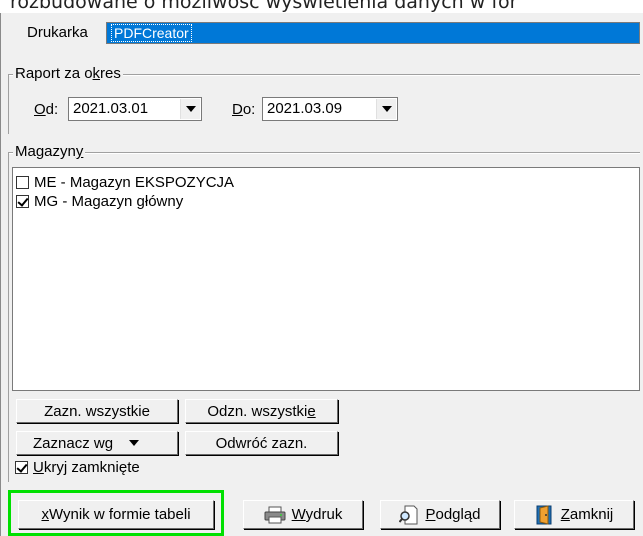 This screenshot has width=643, height=536. Describe the element at coordinates (574, 514) in the screenshot. I see `close-button: Zamknij` at that location.